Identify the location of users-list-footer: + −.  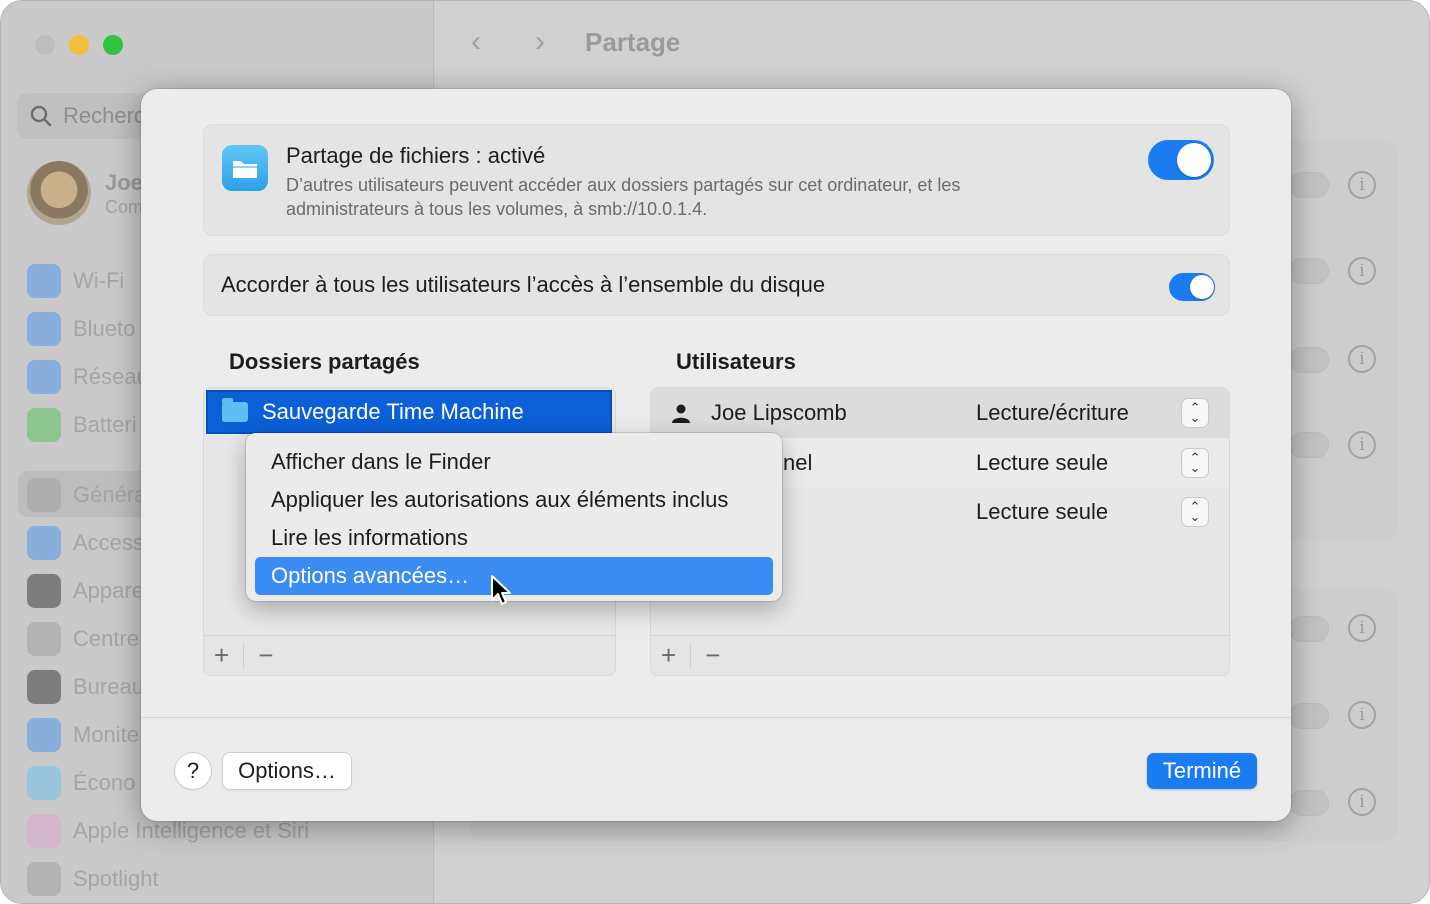
(940, 655).